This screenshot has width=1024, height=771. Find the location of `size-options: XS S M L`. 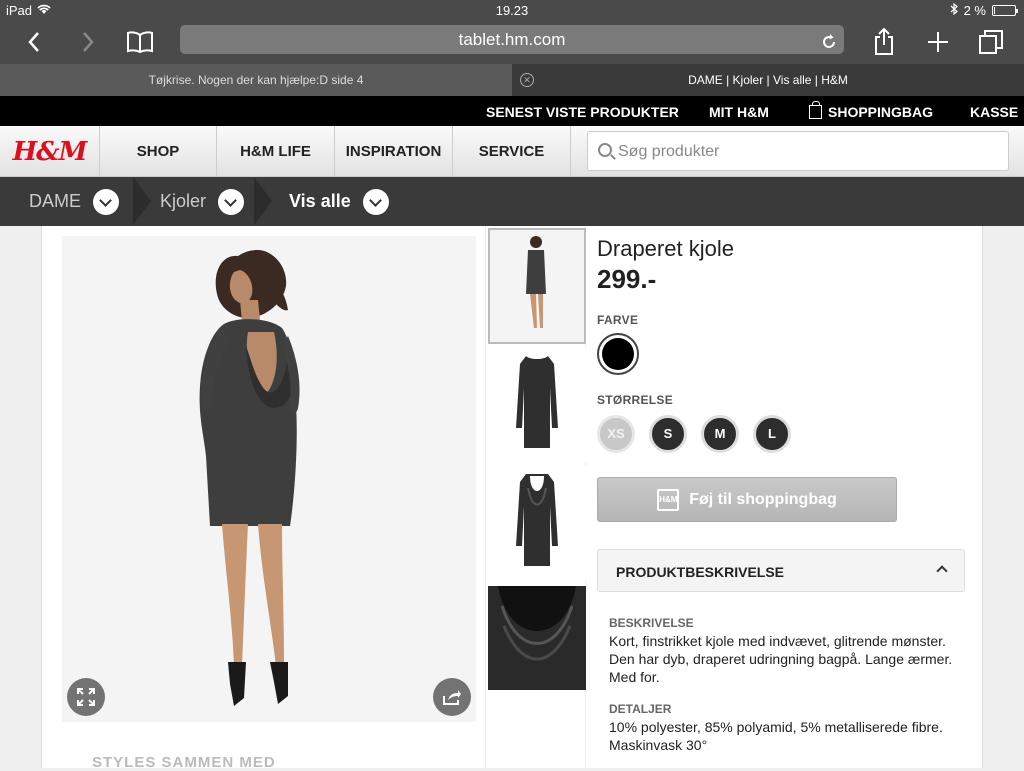

size-options: XS S M L is located at coordinates (781, 434).